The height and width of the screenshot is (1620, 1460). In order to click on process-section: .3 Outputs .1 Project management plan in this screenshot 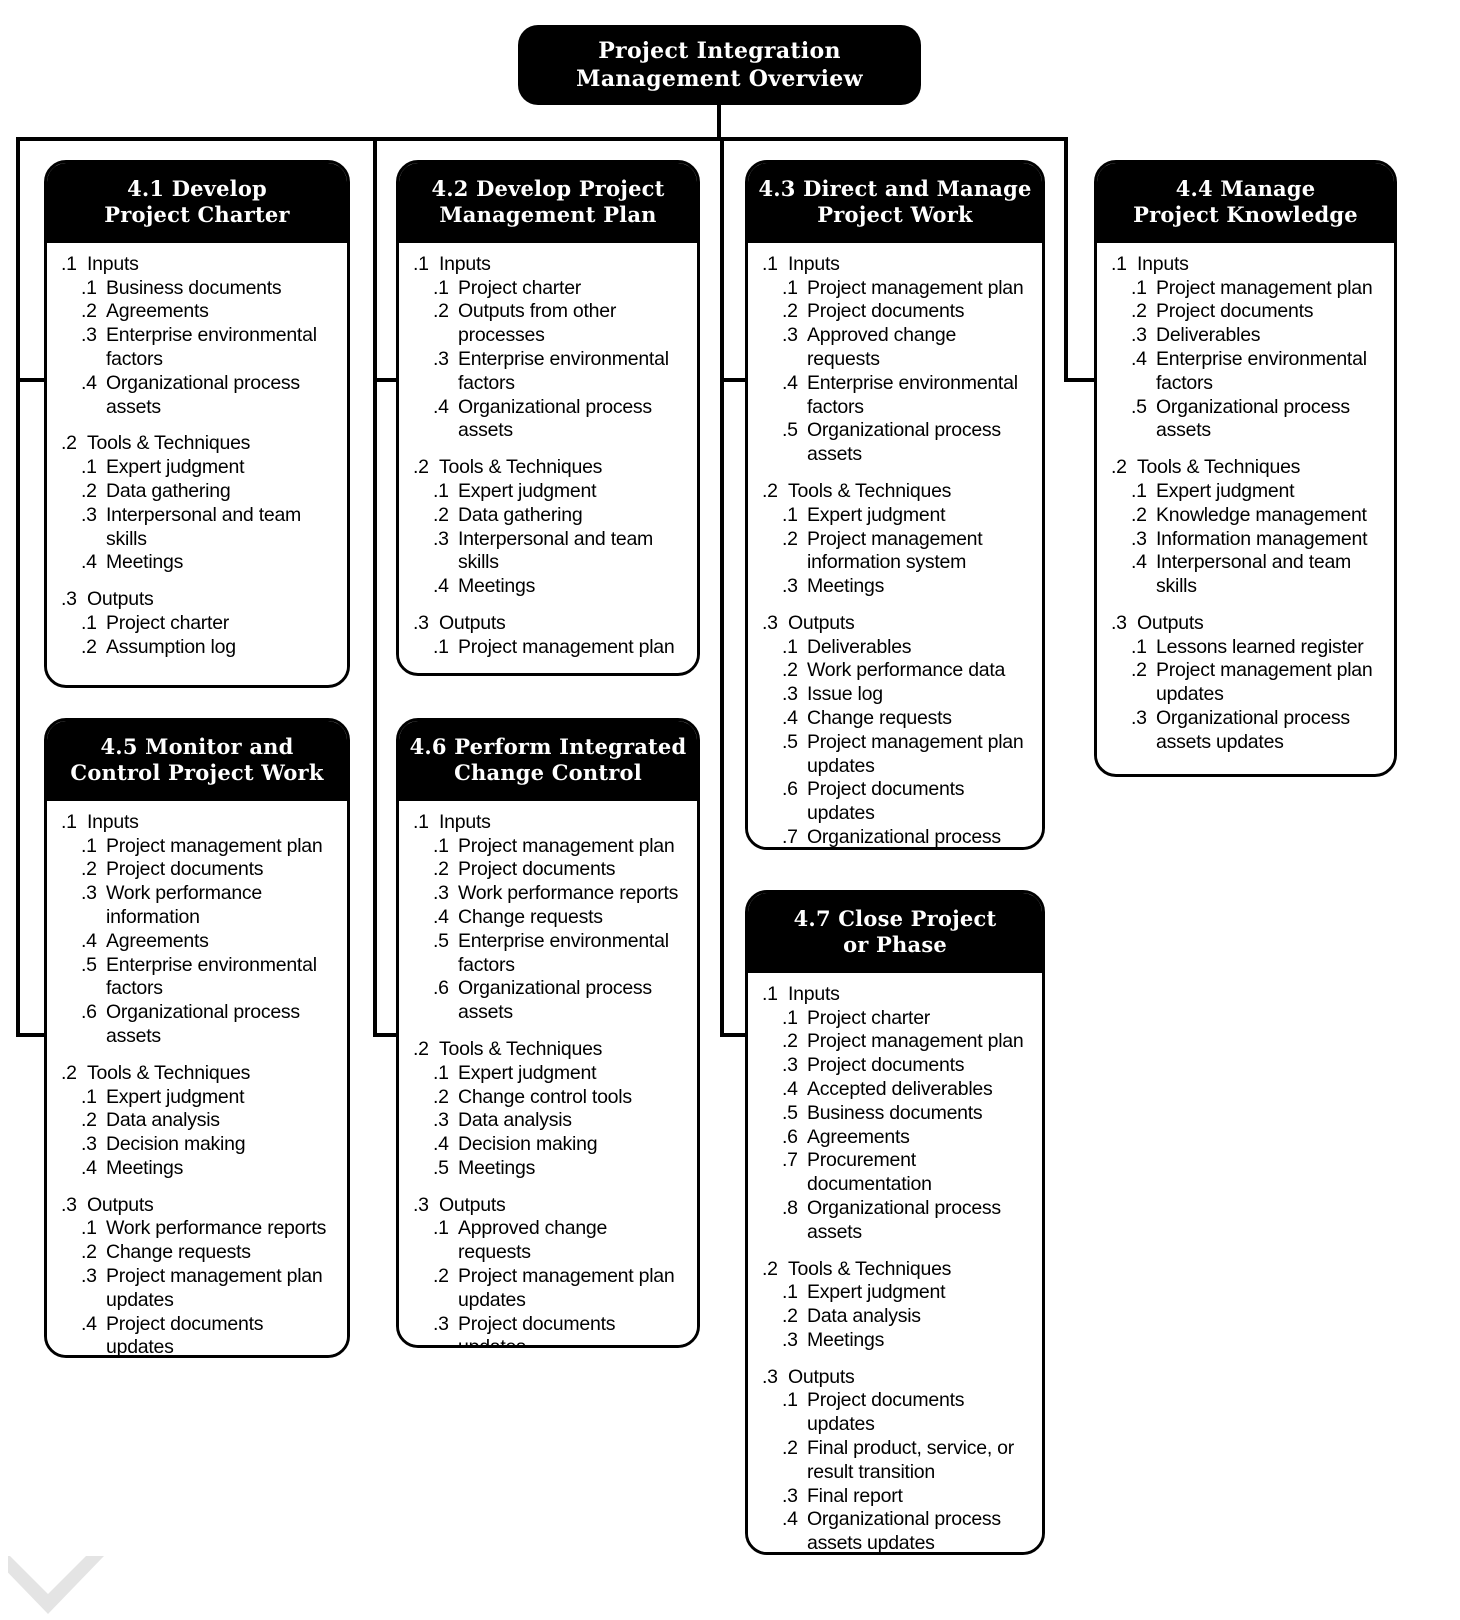, I will do `click(549, 636)`.